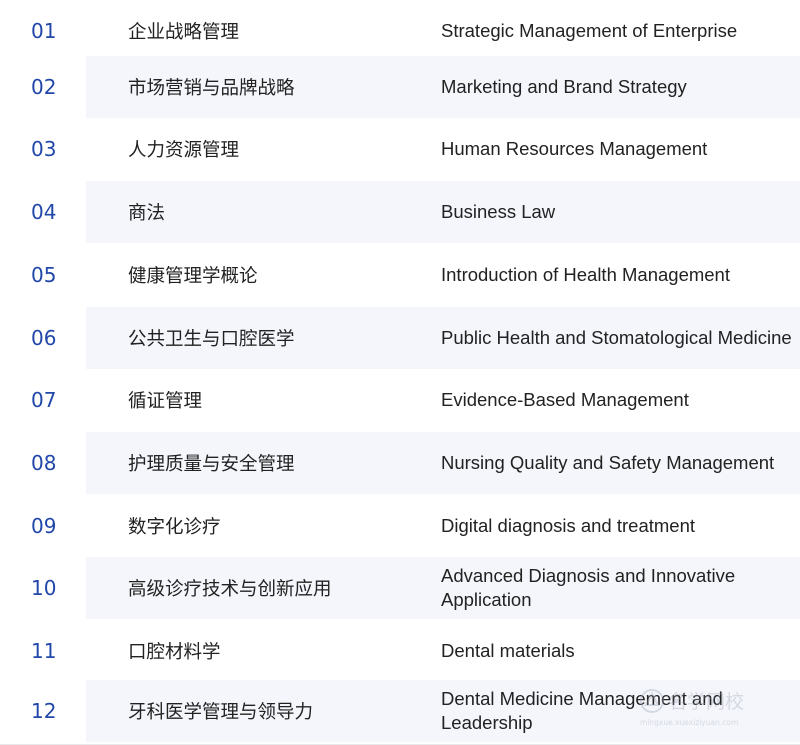 The image size is (800, 745). I want to click on course-number: 09, so click(44, 526).